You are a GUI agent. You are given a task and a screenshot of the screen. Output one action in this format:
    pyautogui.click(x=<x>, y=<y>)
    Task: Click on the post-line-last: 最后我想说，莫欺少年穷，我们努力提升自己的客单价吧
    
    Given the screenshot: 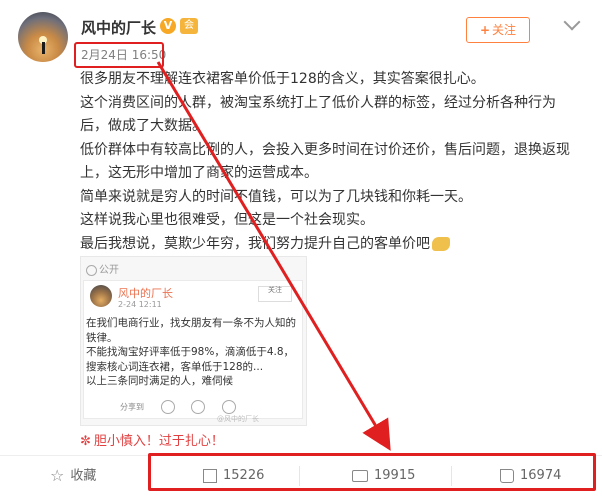 What is the action you would take?
    pyautogui.click(x=337, y=245)
    